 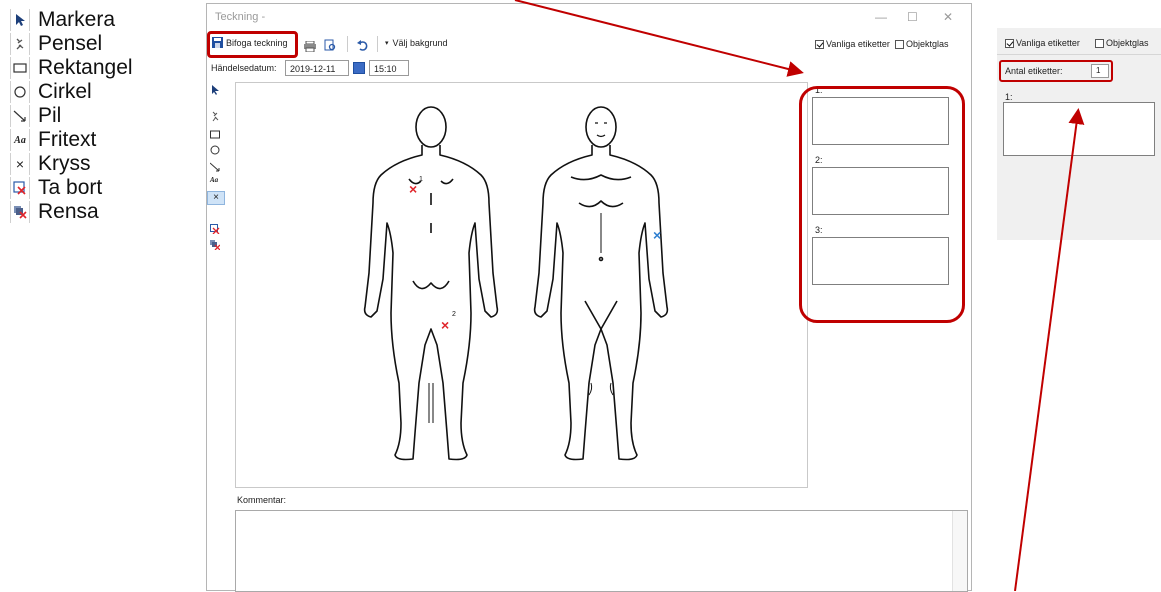 What do you see at coordinates (659, 38) in the screenshot?
I see `arrow-to-labels` at bounding box center [659, 38].